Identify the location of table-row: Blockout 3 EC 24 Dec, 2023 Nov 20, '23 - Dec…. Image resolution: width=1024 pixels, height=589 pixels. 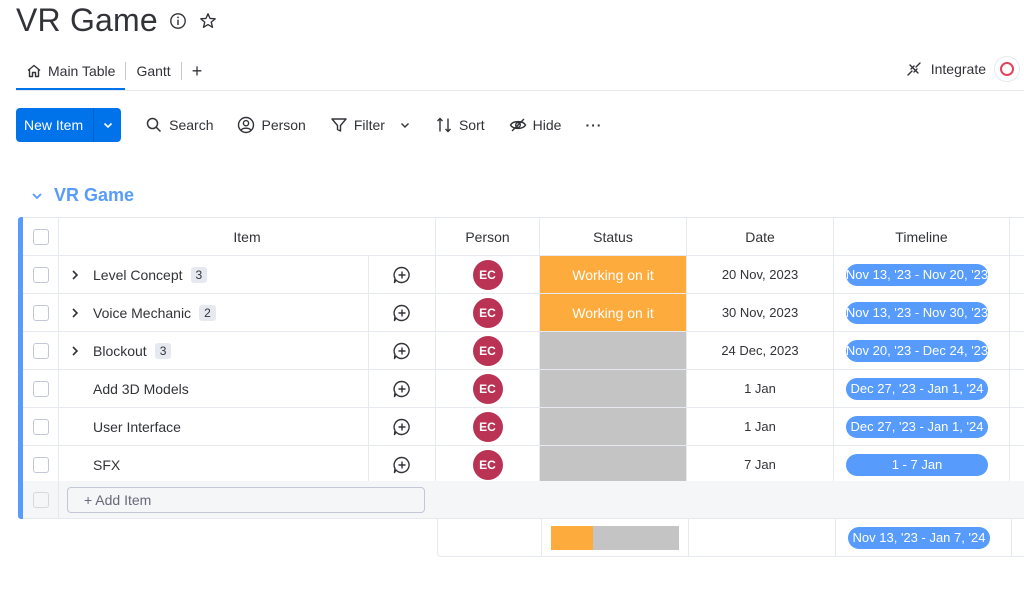
(523, 351).